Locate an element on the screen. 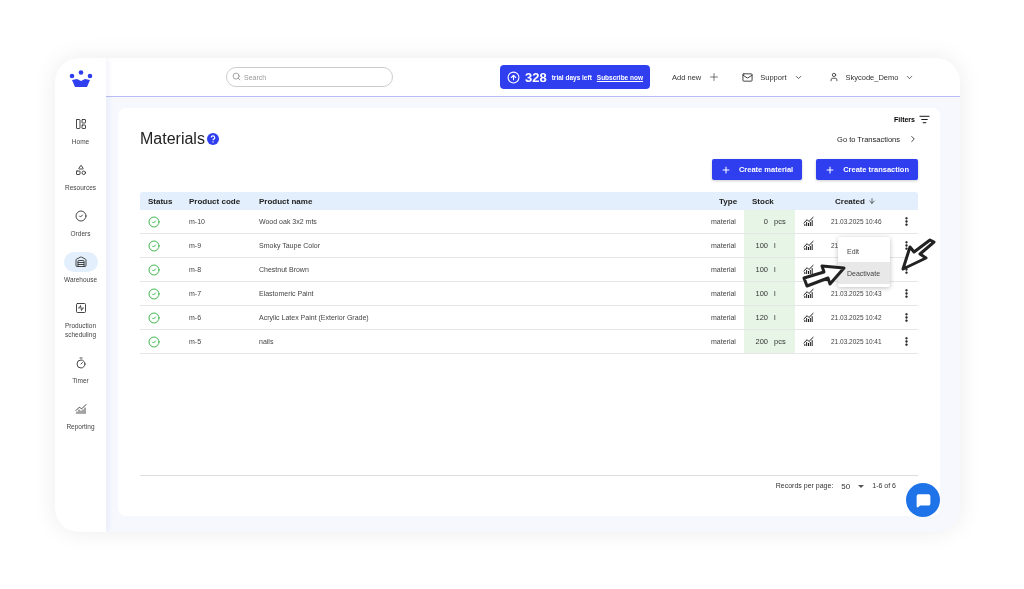 This screenshot has height=589, width=1024. shapes-icon is located at coordinates (80, 170).